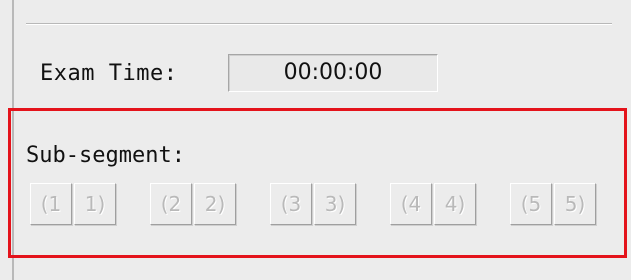 The width and height of the screenshot is (631, 280). Describe the element at coordinates (215, 204) in the screenshot. I see `segment-2-end-button: 2)` at that location.